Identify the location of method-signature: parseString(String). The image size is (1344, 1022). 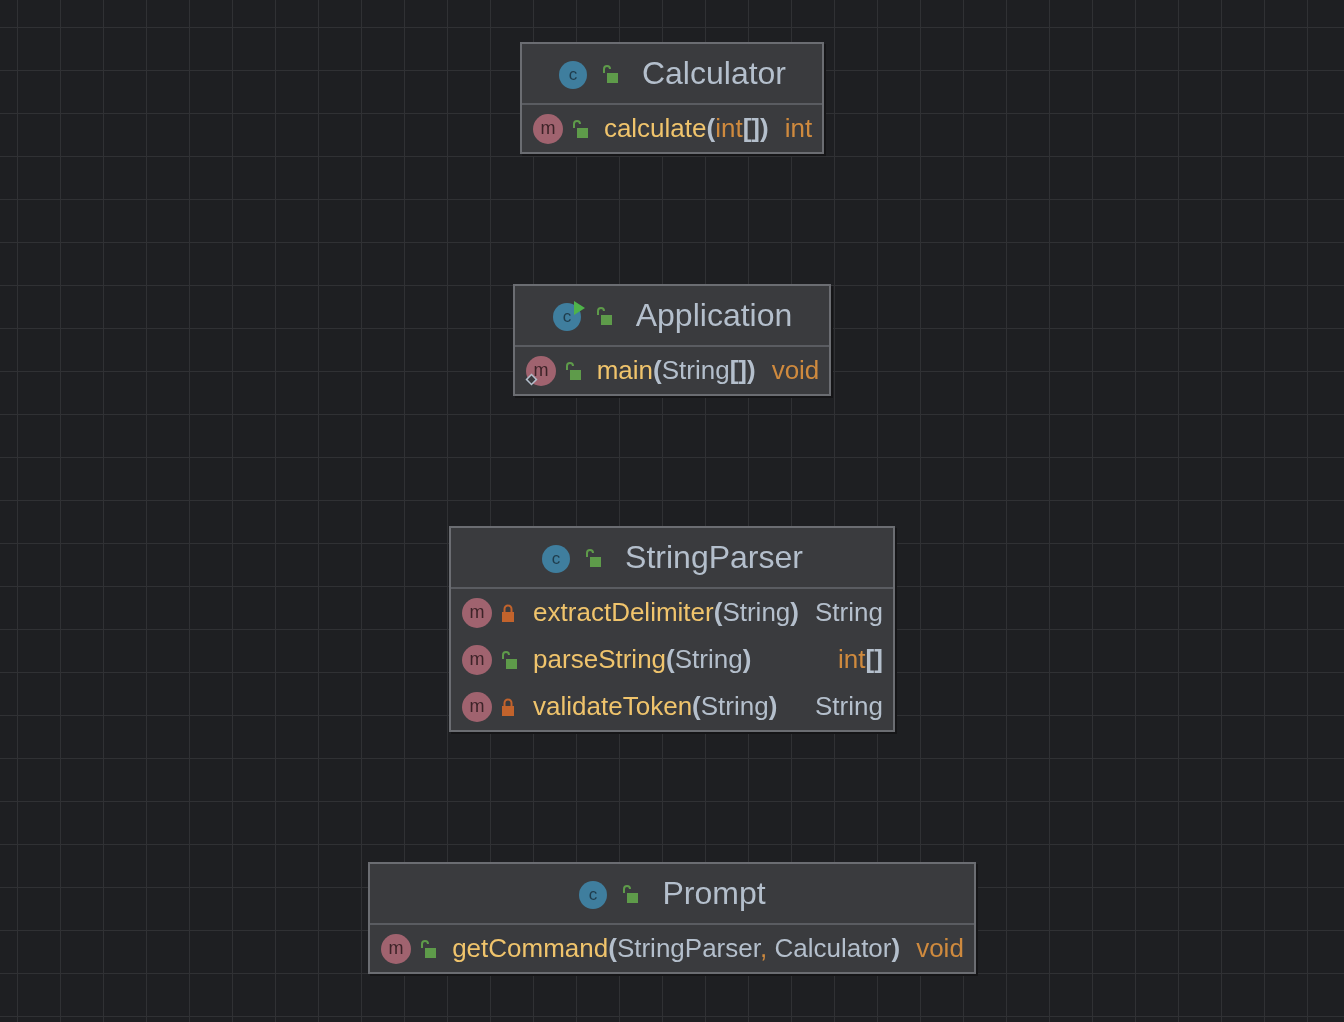
(643, 659).